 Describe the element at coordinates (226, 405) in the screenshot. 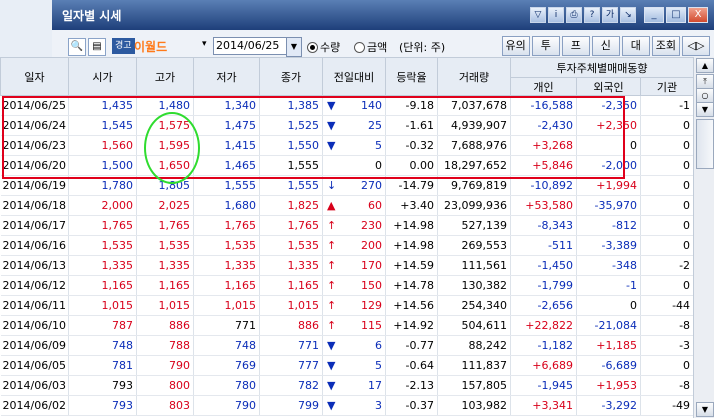

I see `cell-low: 790` at that location.